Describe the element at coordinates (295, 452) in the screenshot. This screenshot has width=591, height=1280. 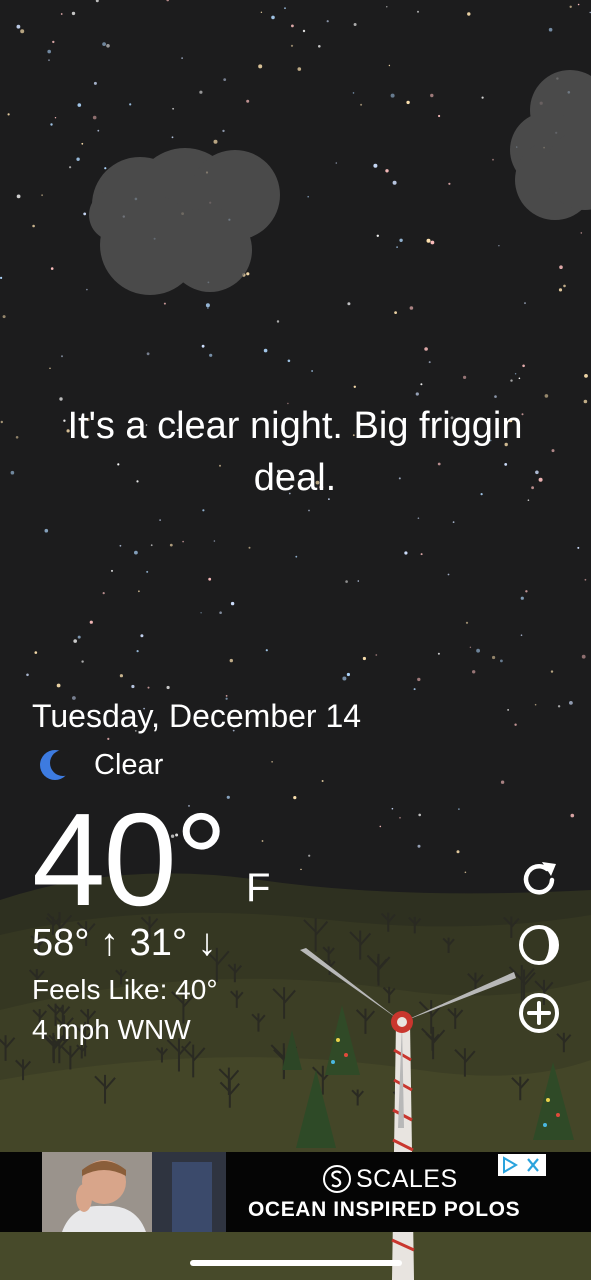
I see `weather-headline: It's a clear night. Big friggin deal.` at that location.